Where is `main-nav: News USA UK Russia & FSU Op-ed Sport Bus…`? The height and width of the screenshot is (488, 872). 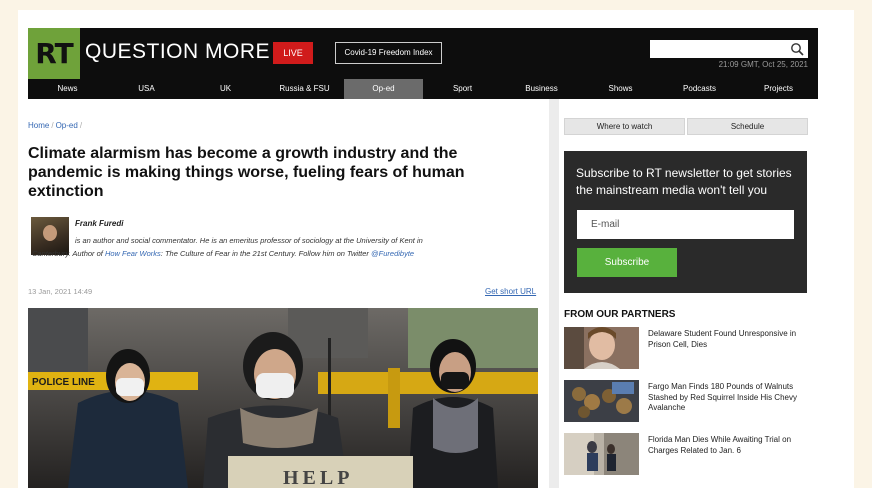 main-nav: News USA UK Russia & FSU Op-ed Sport Bus… is located at coordinates (423, 89).